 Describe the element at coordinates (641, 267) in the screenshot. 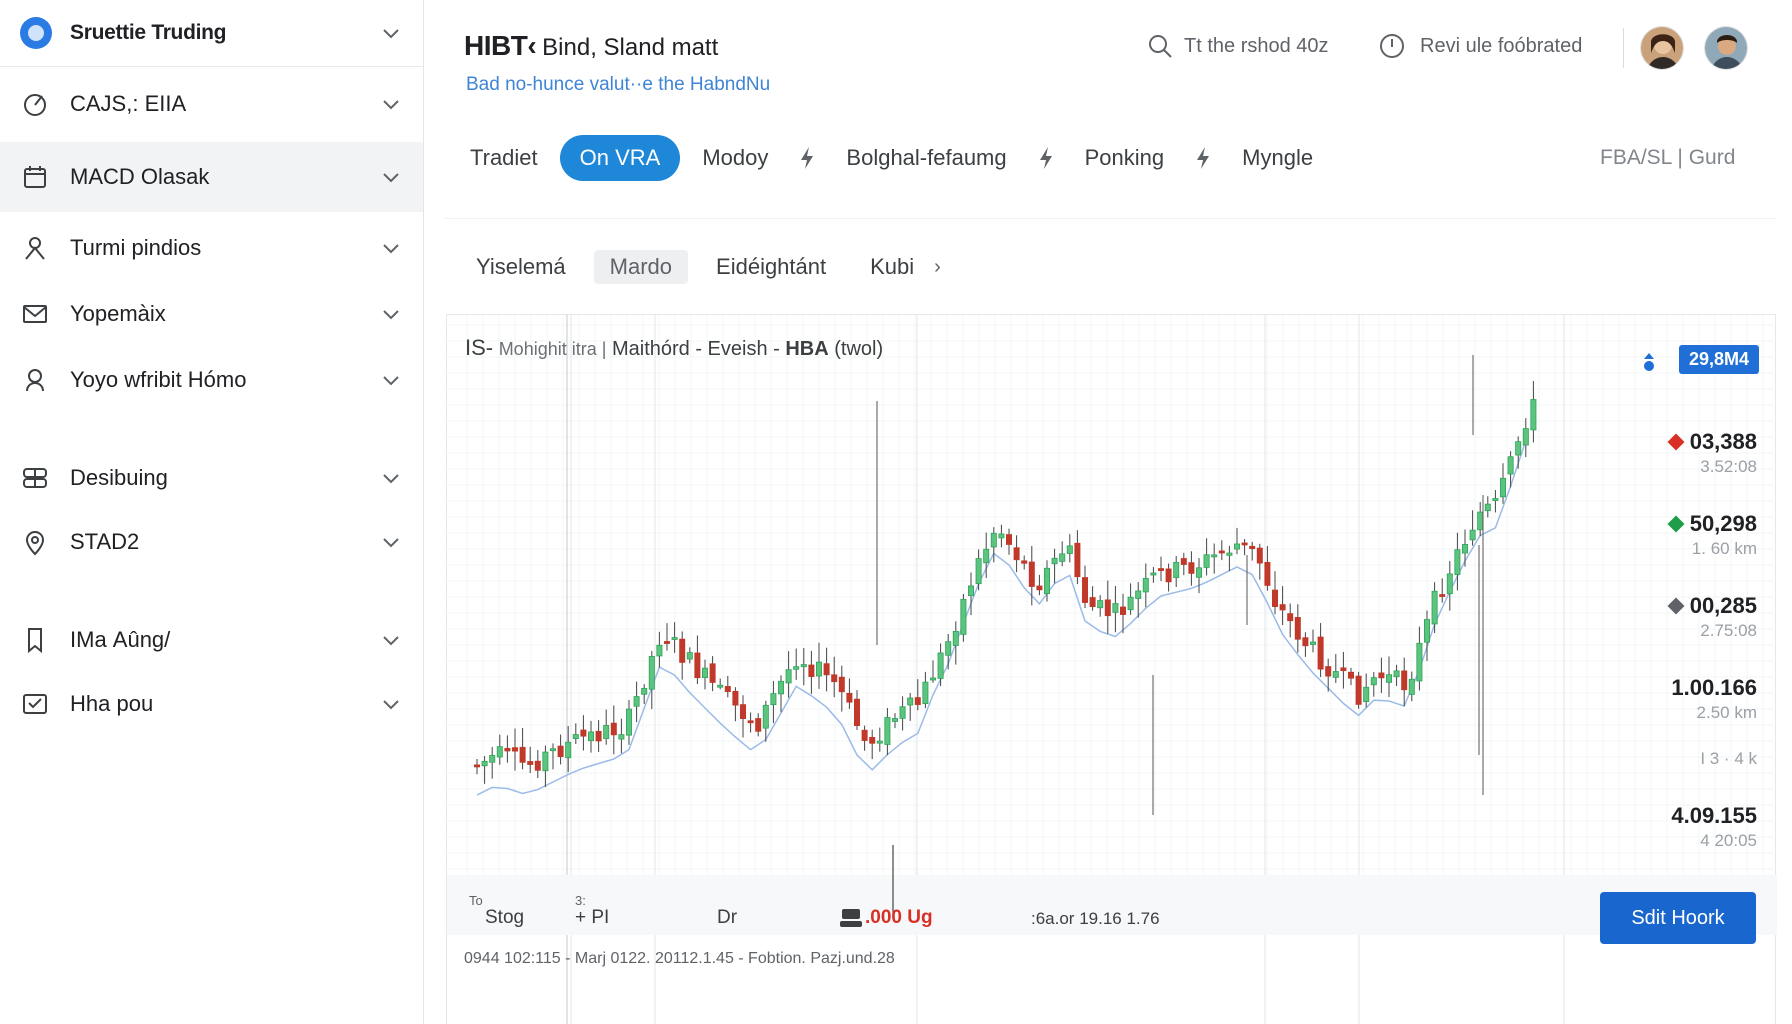

I see `subtab-mardo: Mardo` at that location.